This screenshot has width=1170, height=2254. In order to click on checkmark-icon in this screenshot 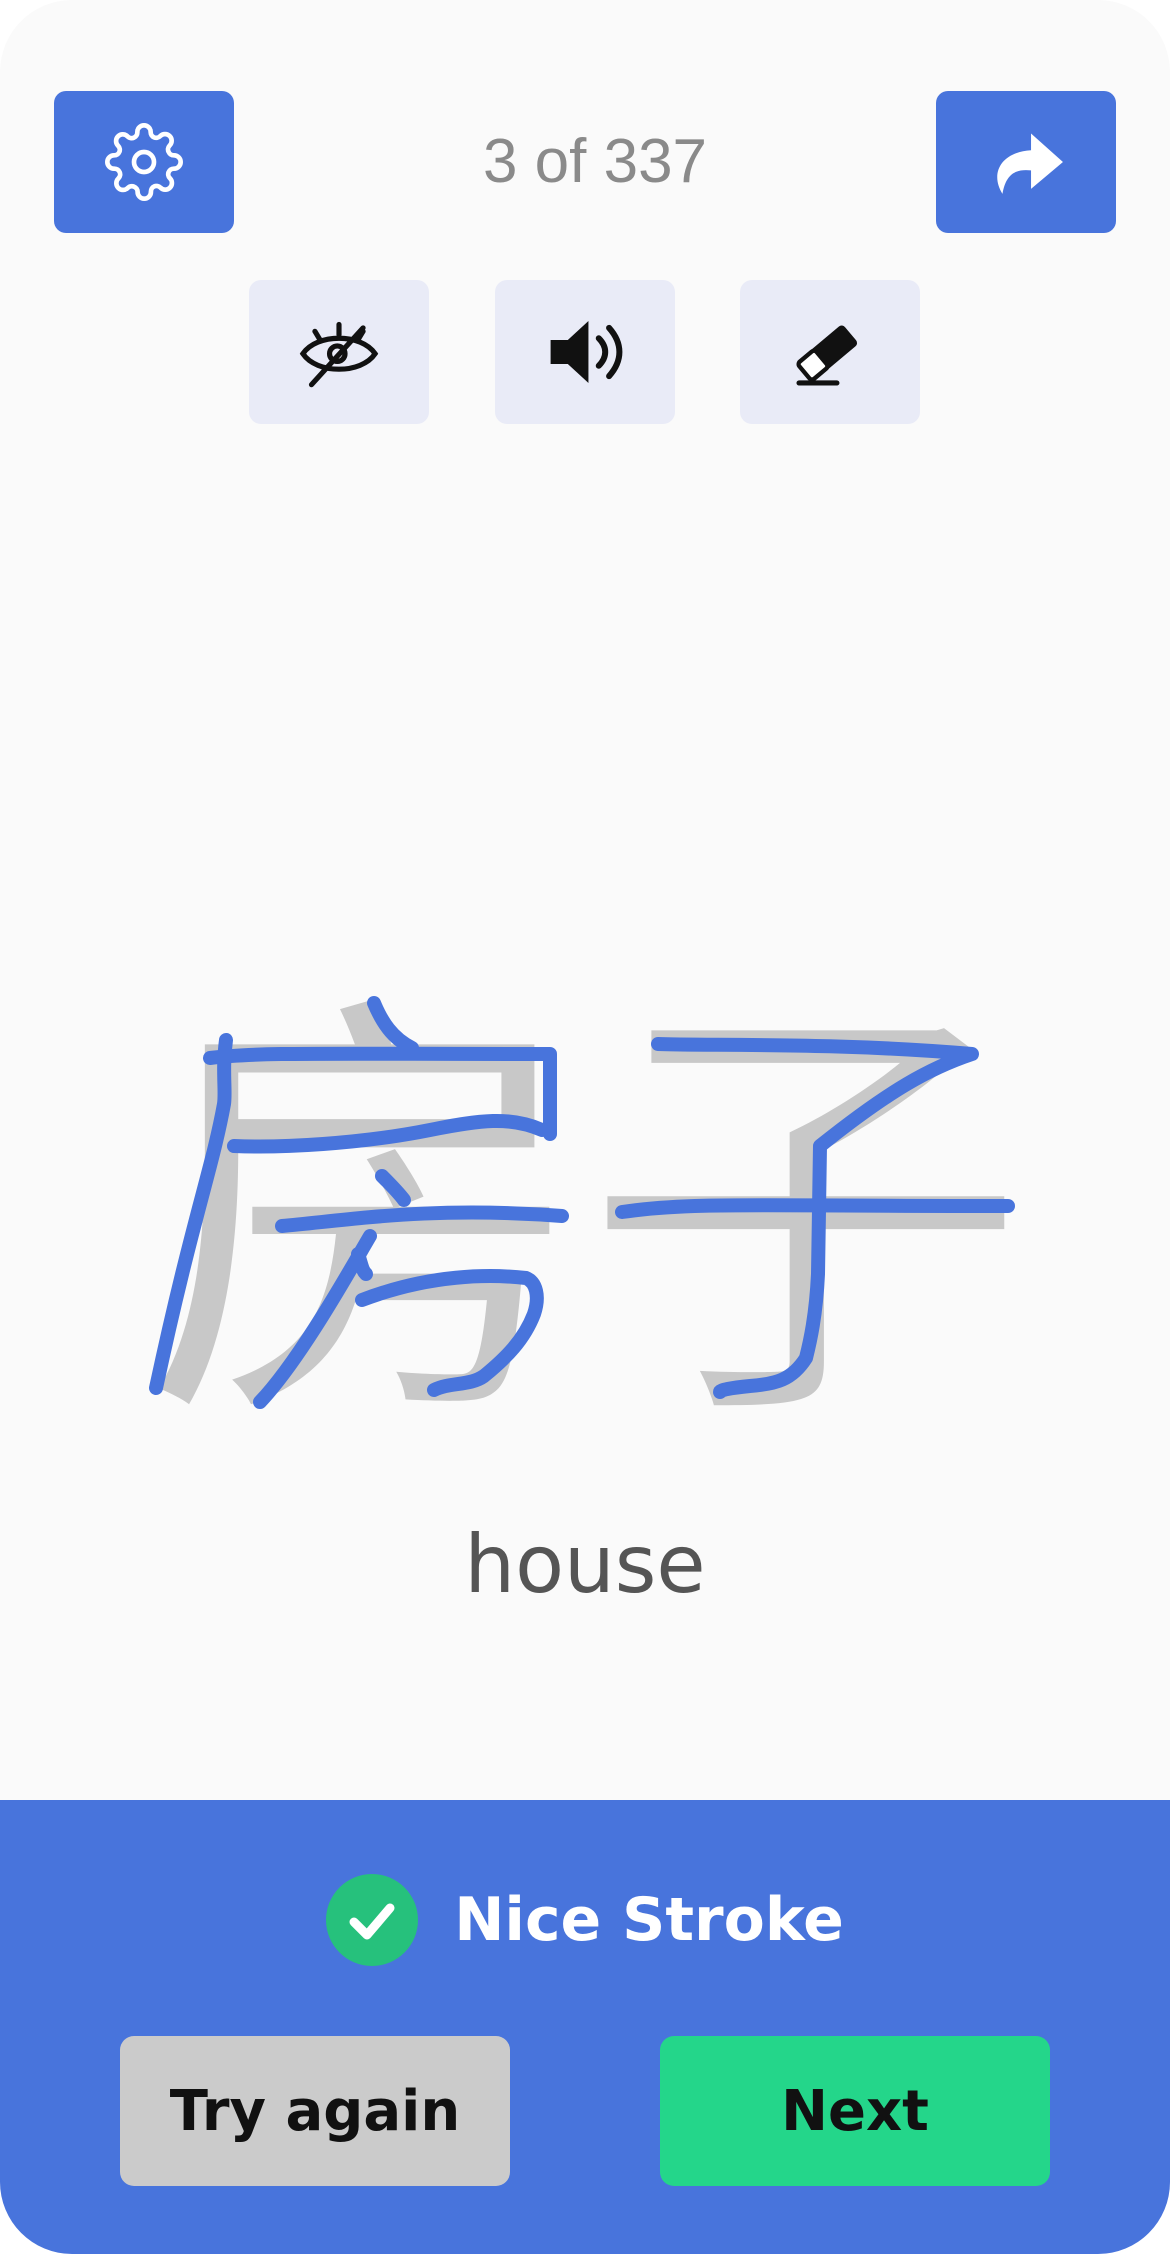, I will do `click(372, 1921)`.